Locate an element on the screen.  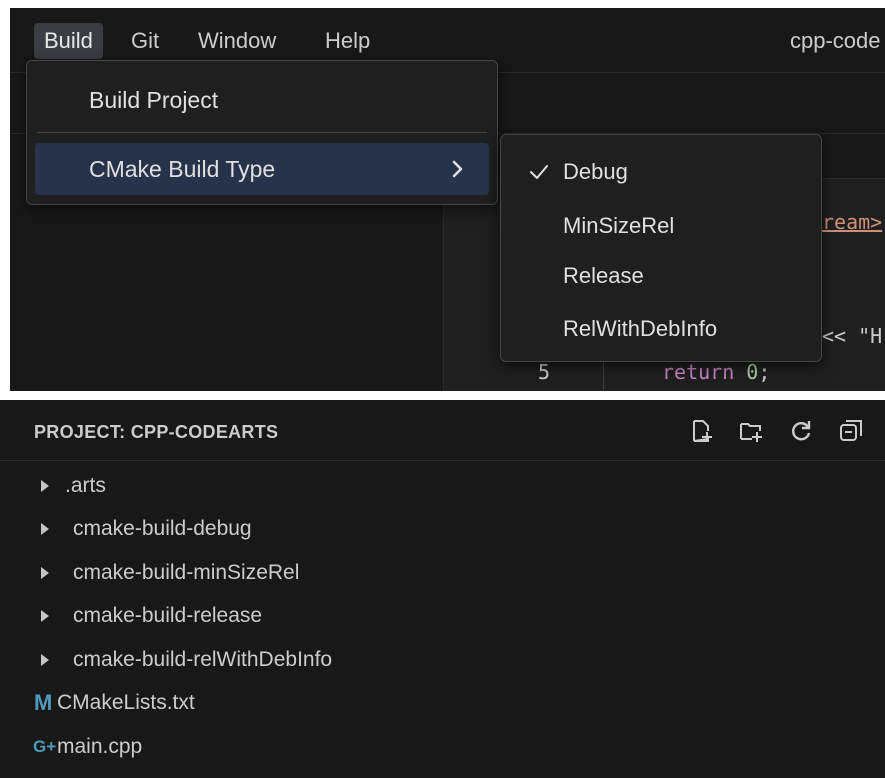
collapse-all-icon is located at coordinates (851, 431).